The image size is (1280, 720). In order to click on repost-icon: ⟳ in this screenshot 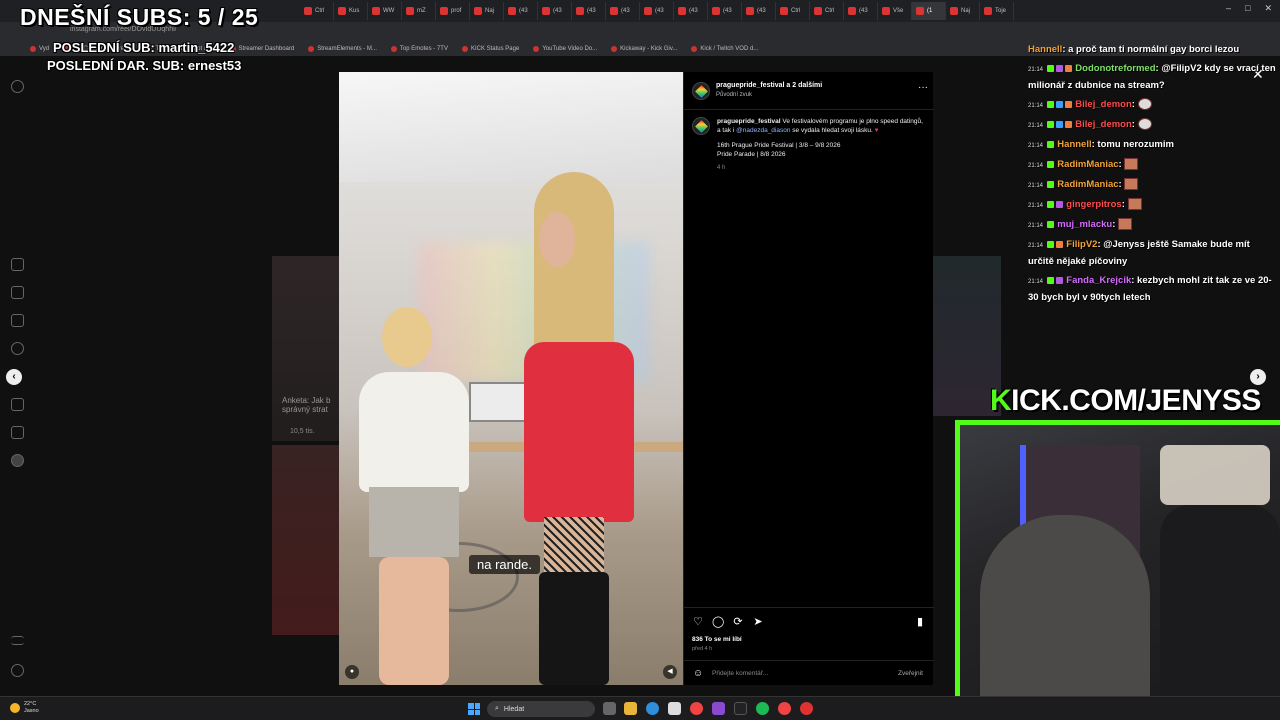, I will do `click(738, 622)`.